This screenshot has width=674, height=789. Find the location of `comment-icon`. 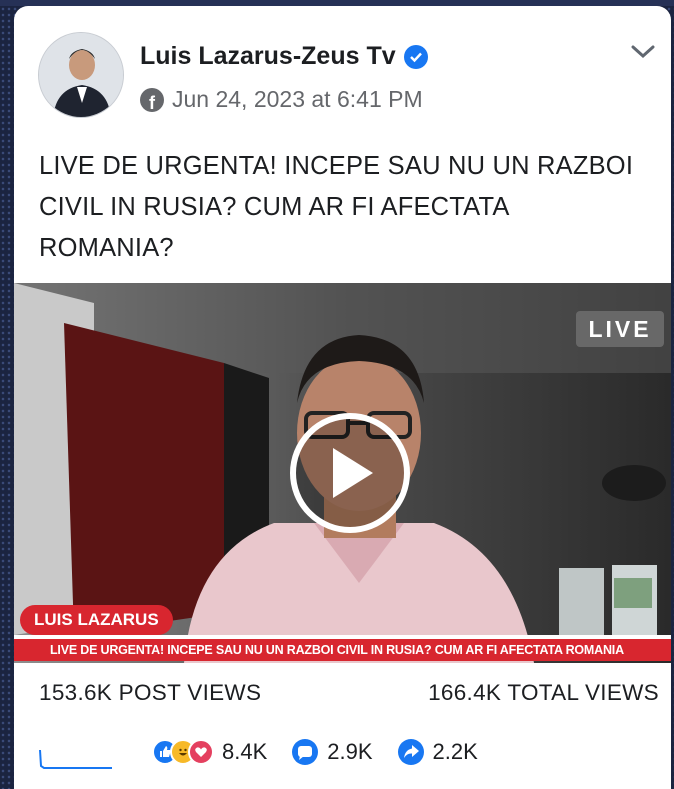

comment-icon is located at coordinates (305, 752).